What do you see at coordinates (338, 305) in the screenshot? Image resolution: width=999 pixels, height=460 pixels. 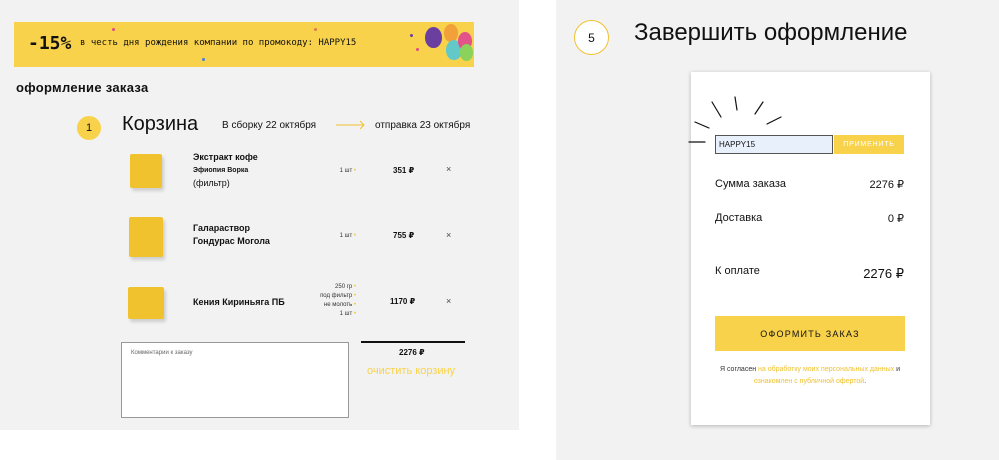 I see `option-value: не молоть` at bounding box center [338, 305].